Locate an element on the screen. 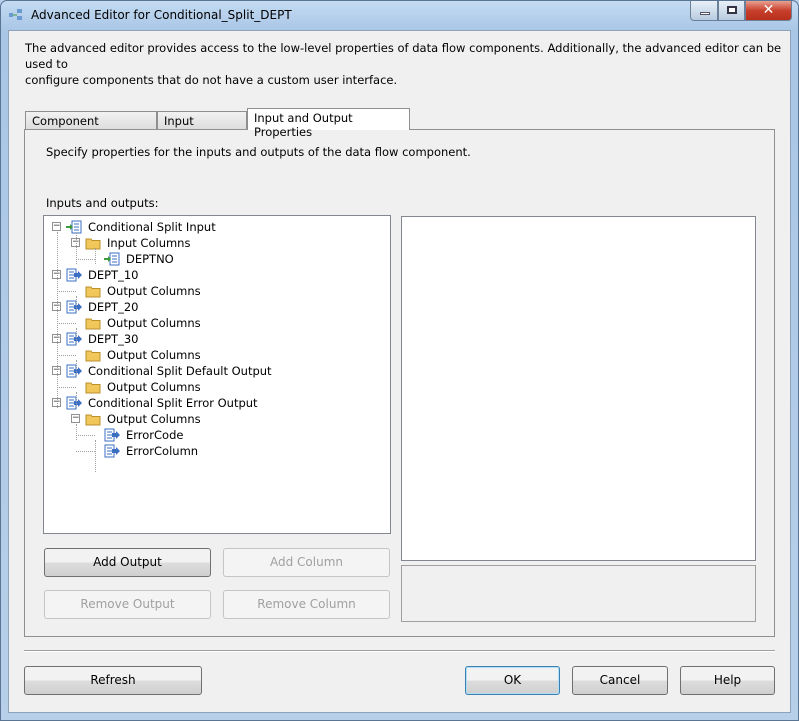 The width and height of the screenshot is (799, 721). tree-node: − DEPT_30 is located at coordinates (214, 339).